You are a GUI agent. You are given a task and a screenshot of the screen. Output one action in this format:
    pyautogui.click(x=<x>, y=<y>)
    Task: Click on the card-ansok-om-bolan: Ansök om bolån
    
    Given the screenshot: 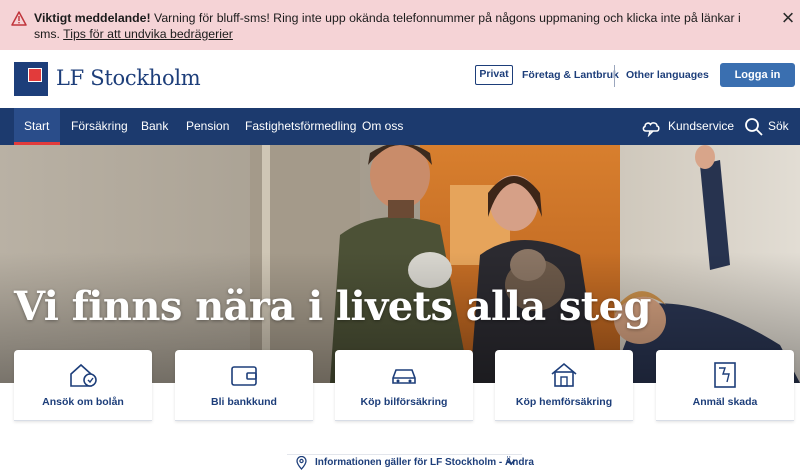 What is the action you would take?
    pyautogui.click(x=83, y=385)
    